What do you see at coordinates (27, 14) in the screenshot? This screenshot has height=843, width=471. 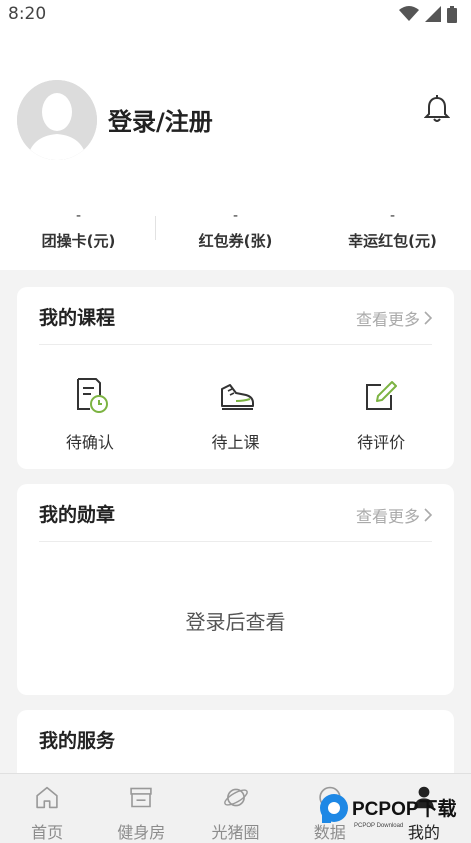 I see `status-time: 8:20` at bounding box center [27, 14].